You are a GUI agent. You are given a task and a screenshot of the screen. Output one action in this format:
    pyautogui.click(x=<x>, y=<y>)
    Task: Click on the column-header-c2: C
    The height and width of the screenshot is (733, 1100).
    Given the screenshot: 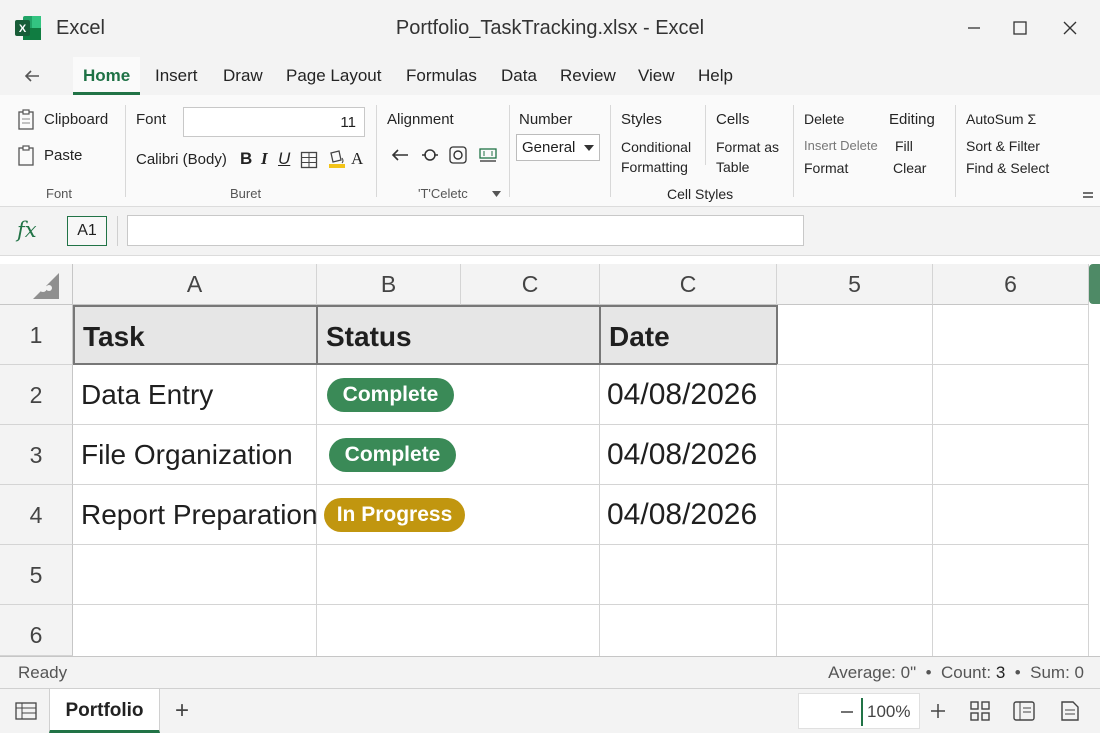 What is the action you would take?
    pyautogui.click(x=688, y=284)
    